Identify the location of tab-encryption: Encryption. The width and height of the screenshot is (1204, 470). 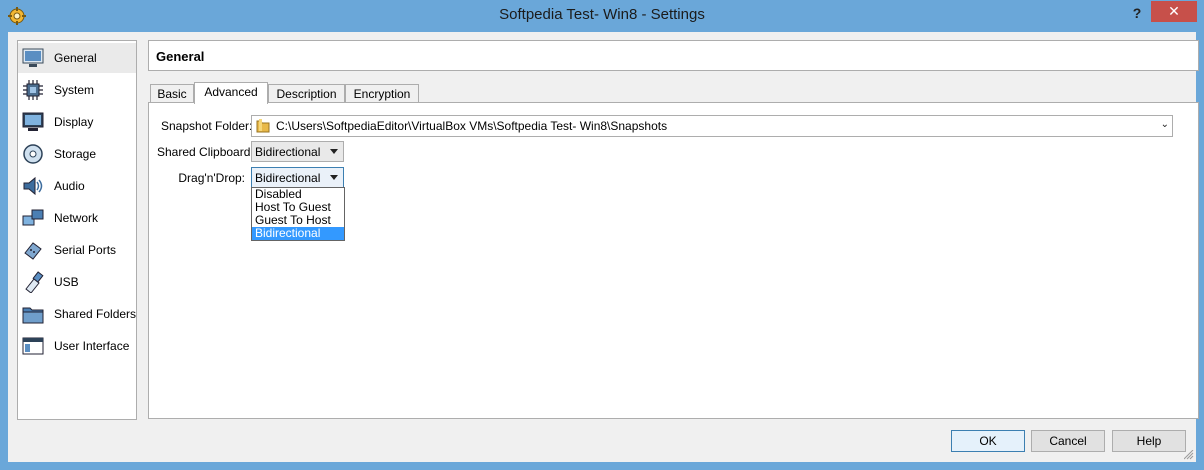
(382, 93).